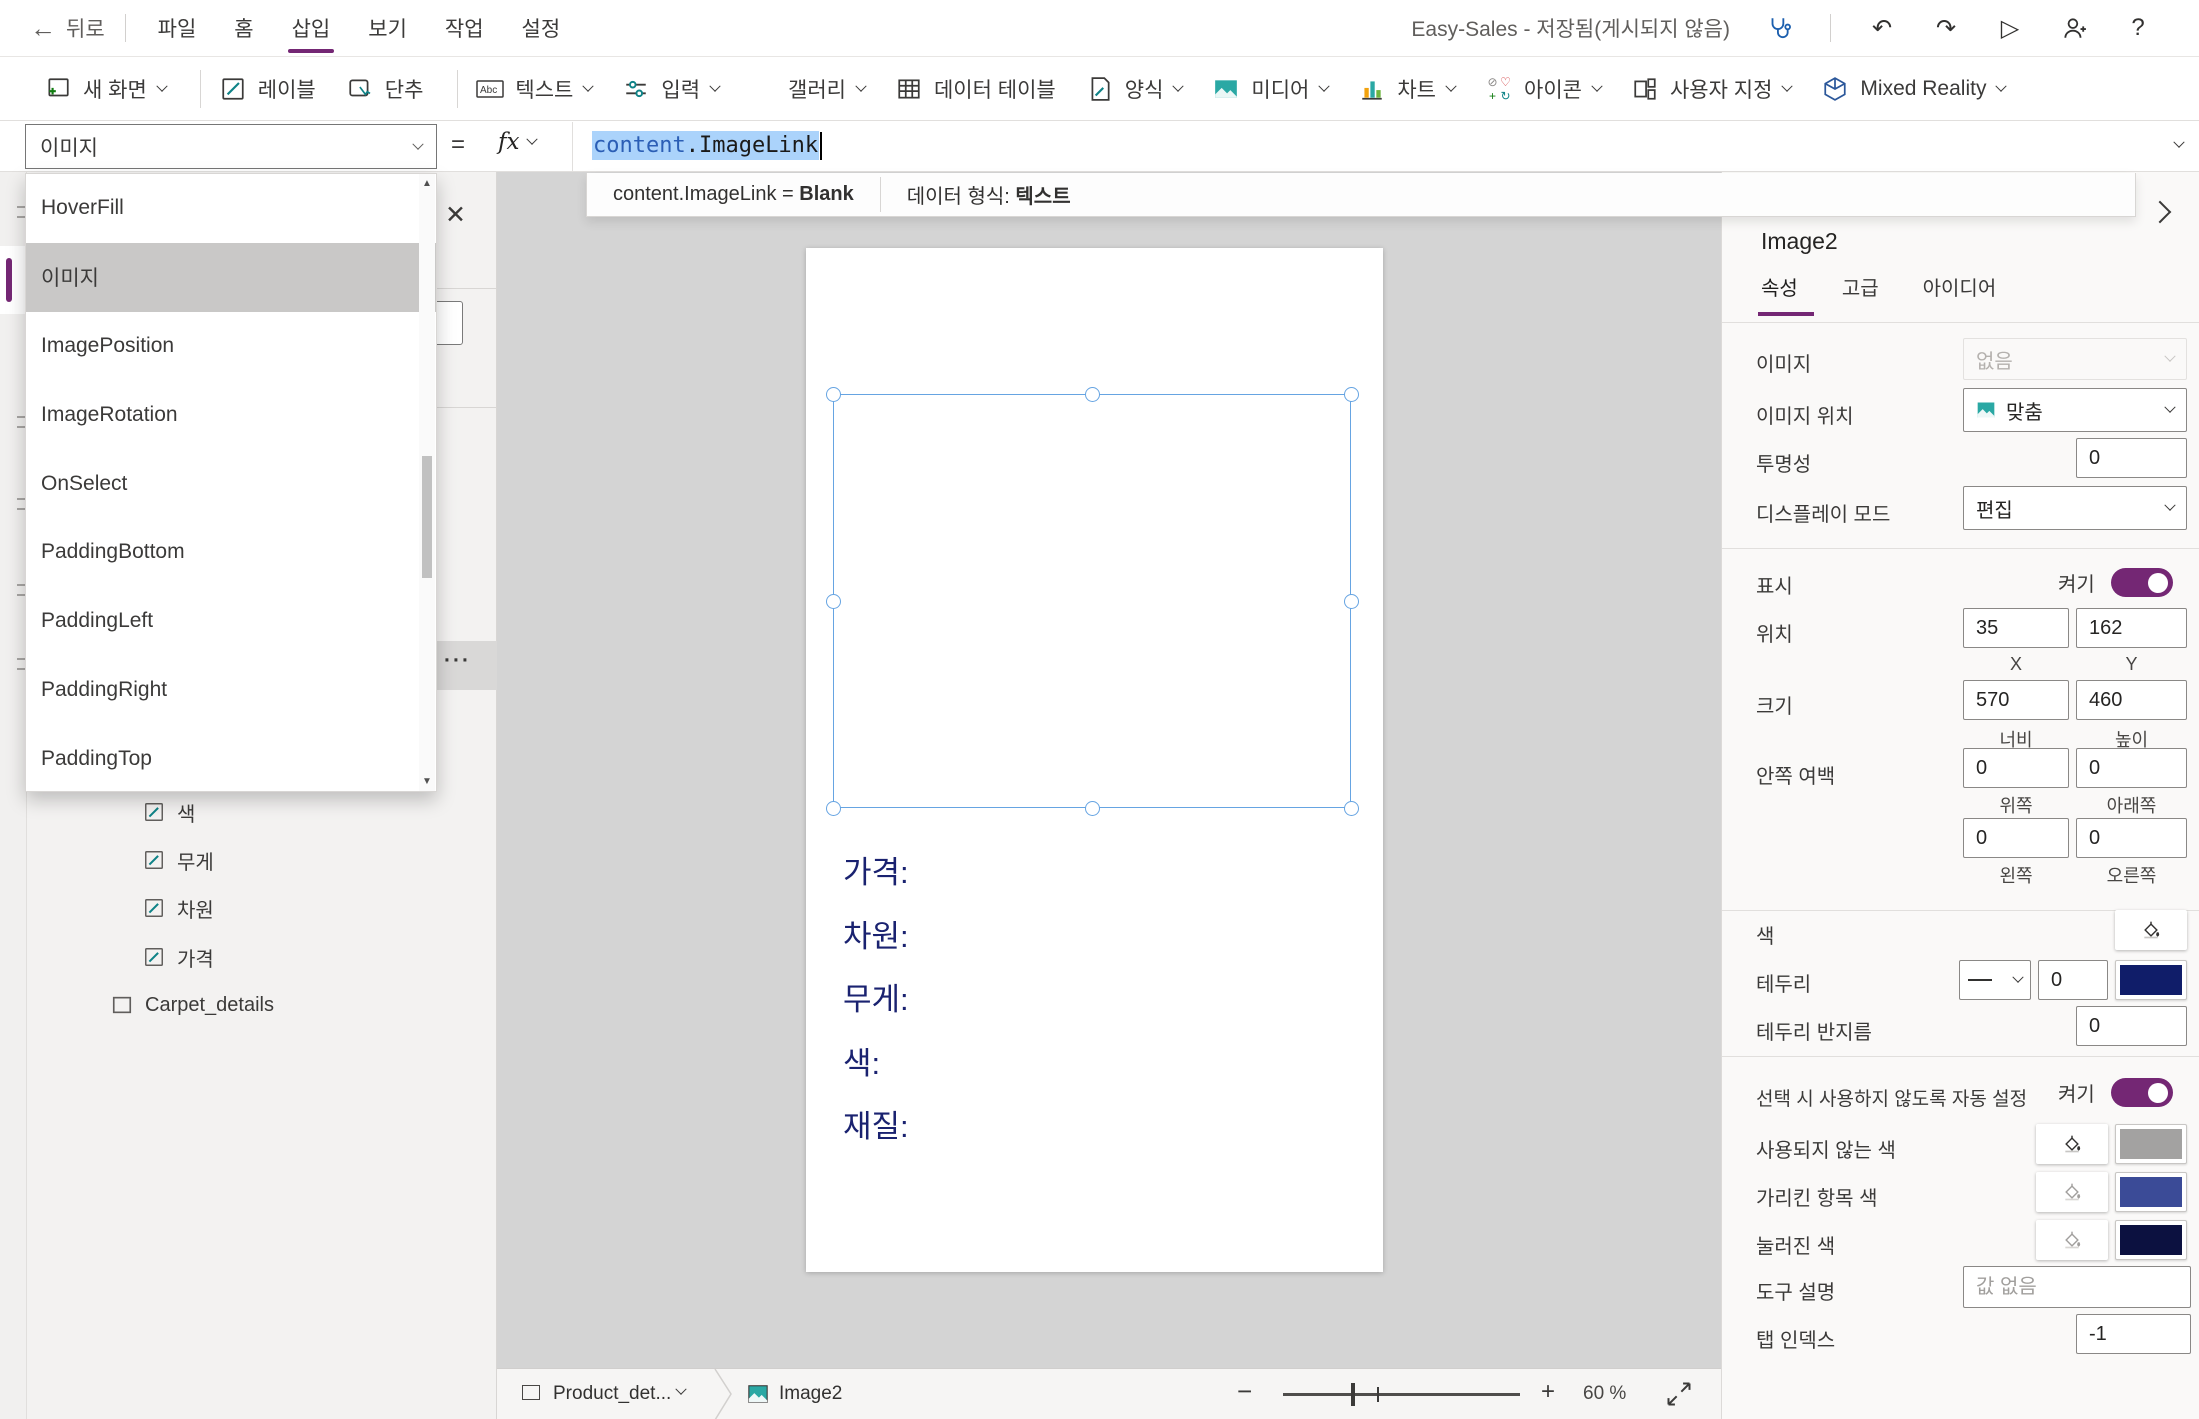 The width and height of the screenshot is (2199, 1419). I want to click on image-control-selection, so click(1092, 601).